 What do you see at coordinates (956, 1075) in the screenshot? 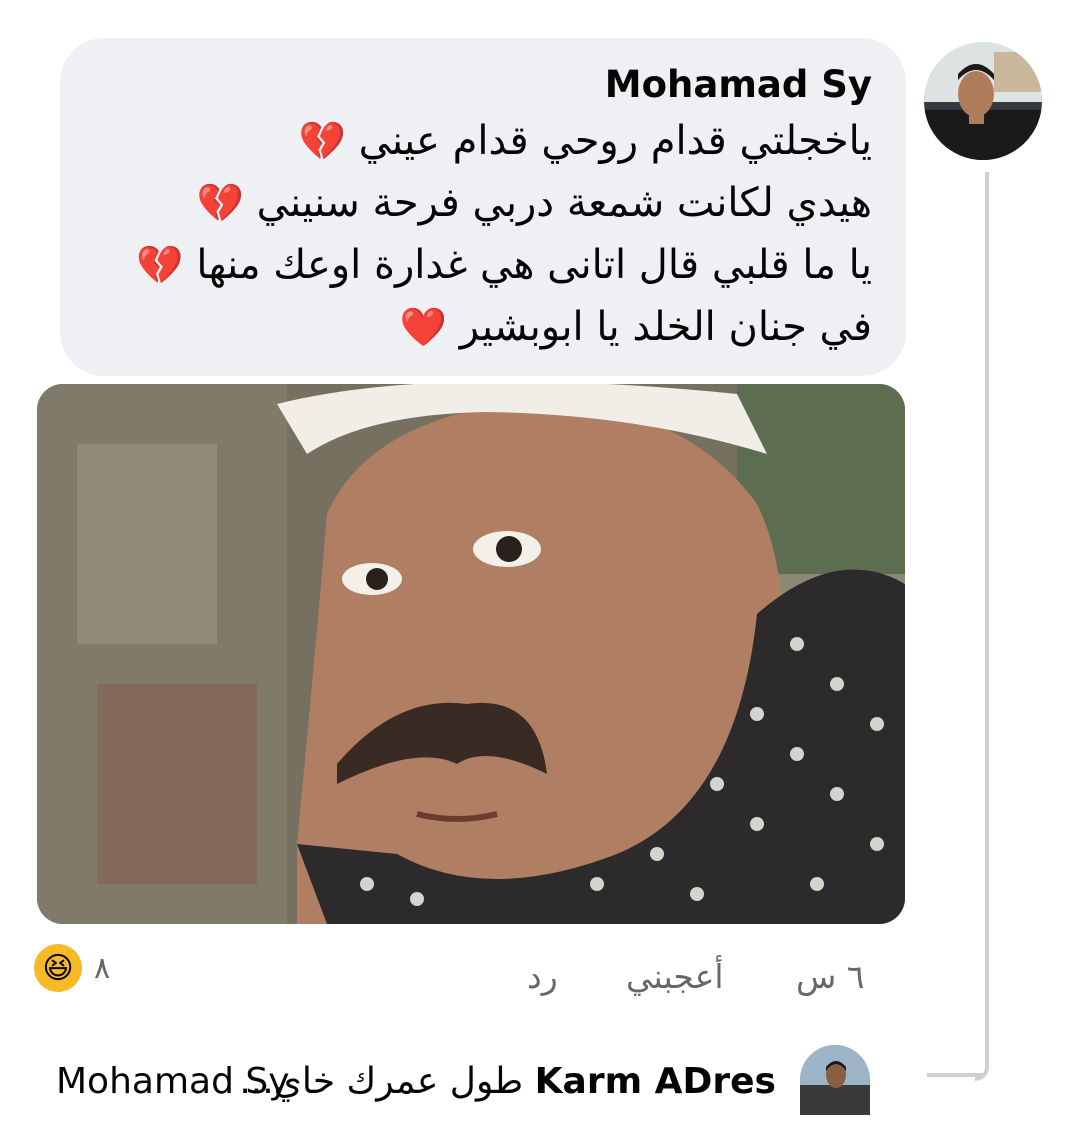
I see `thread-connector-branch` at bounding box center [956, 1075].